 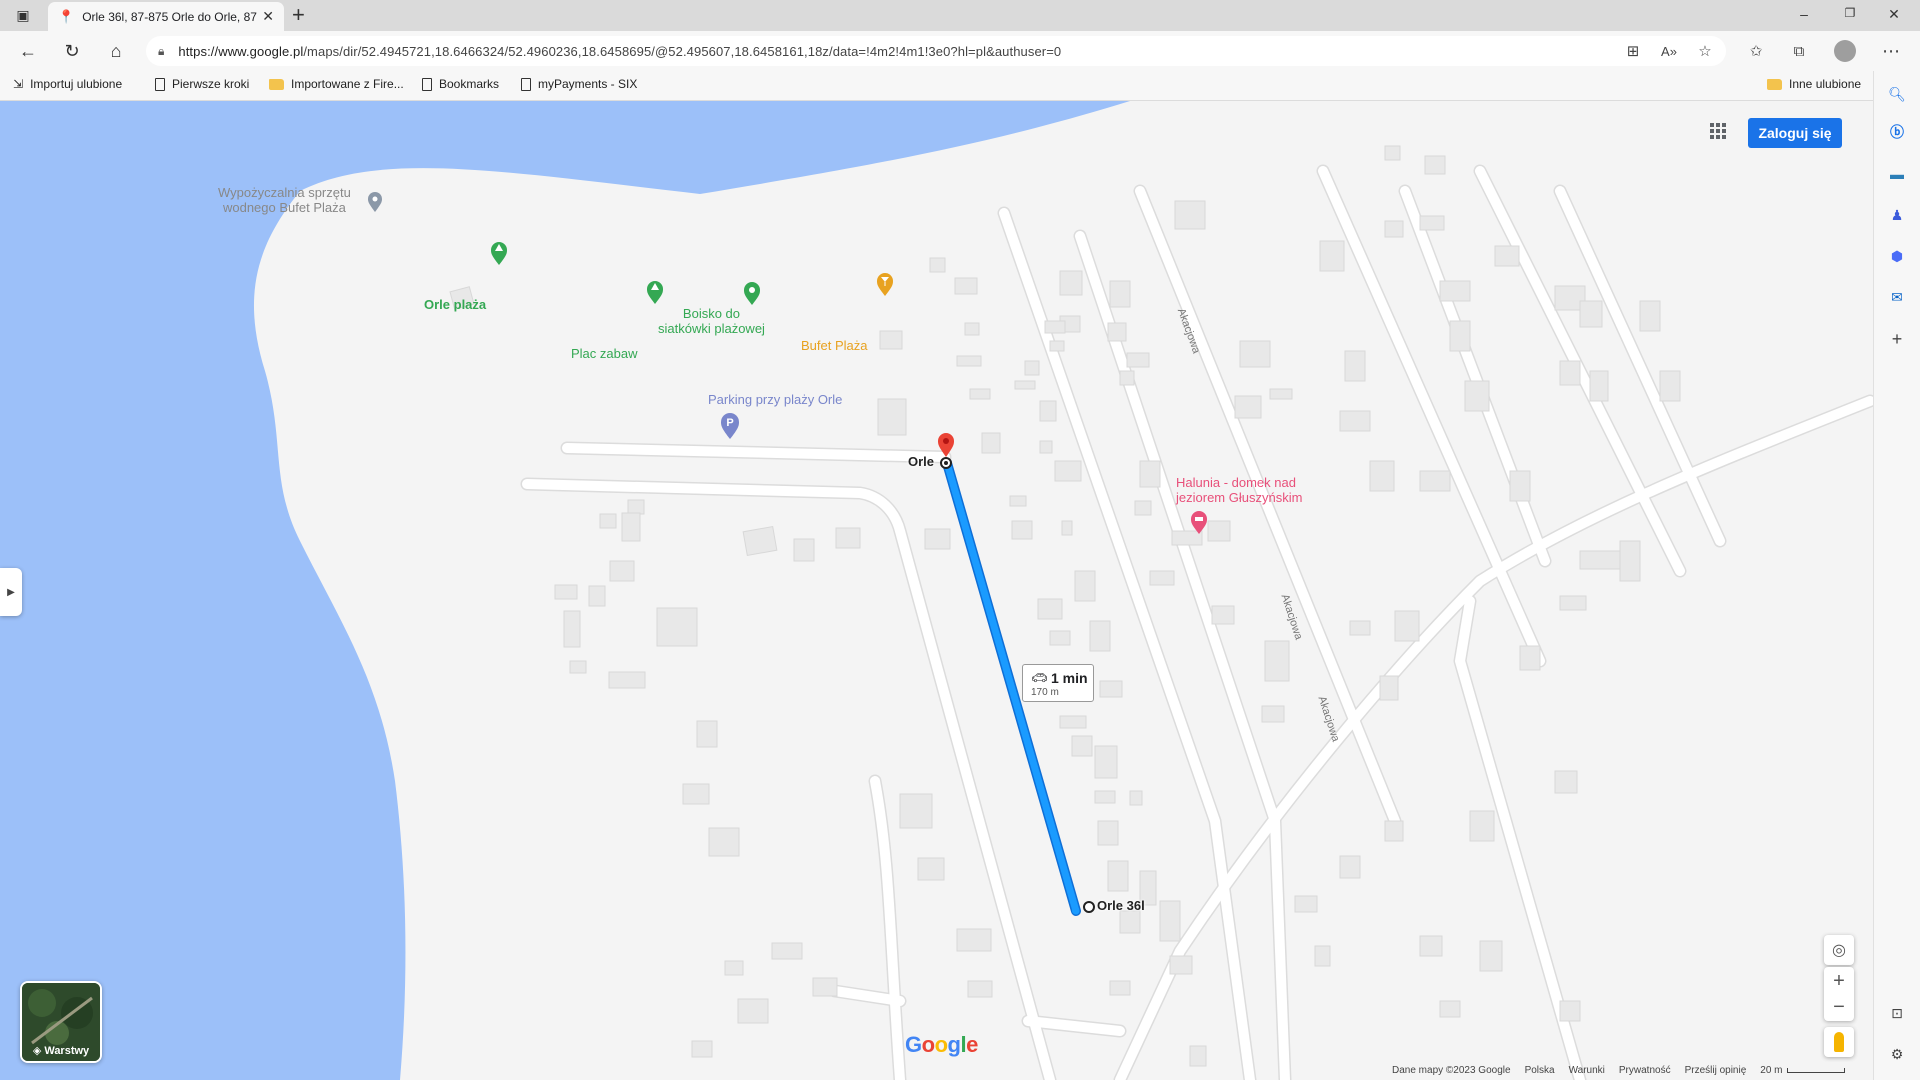 I want to click on route-start-label: Orle, so click(x=921, y=461).